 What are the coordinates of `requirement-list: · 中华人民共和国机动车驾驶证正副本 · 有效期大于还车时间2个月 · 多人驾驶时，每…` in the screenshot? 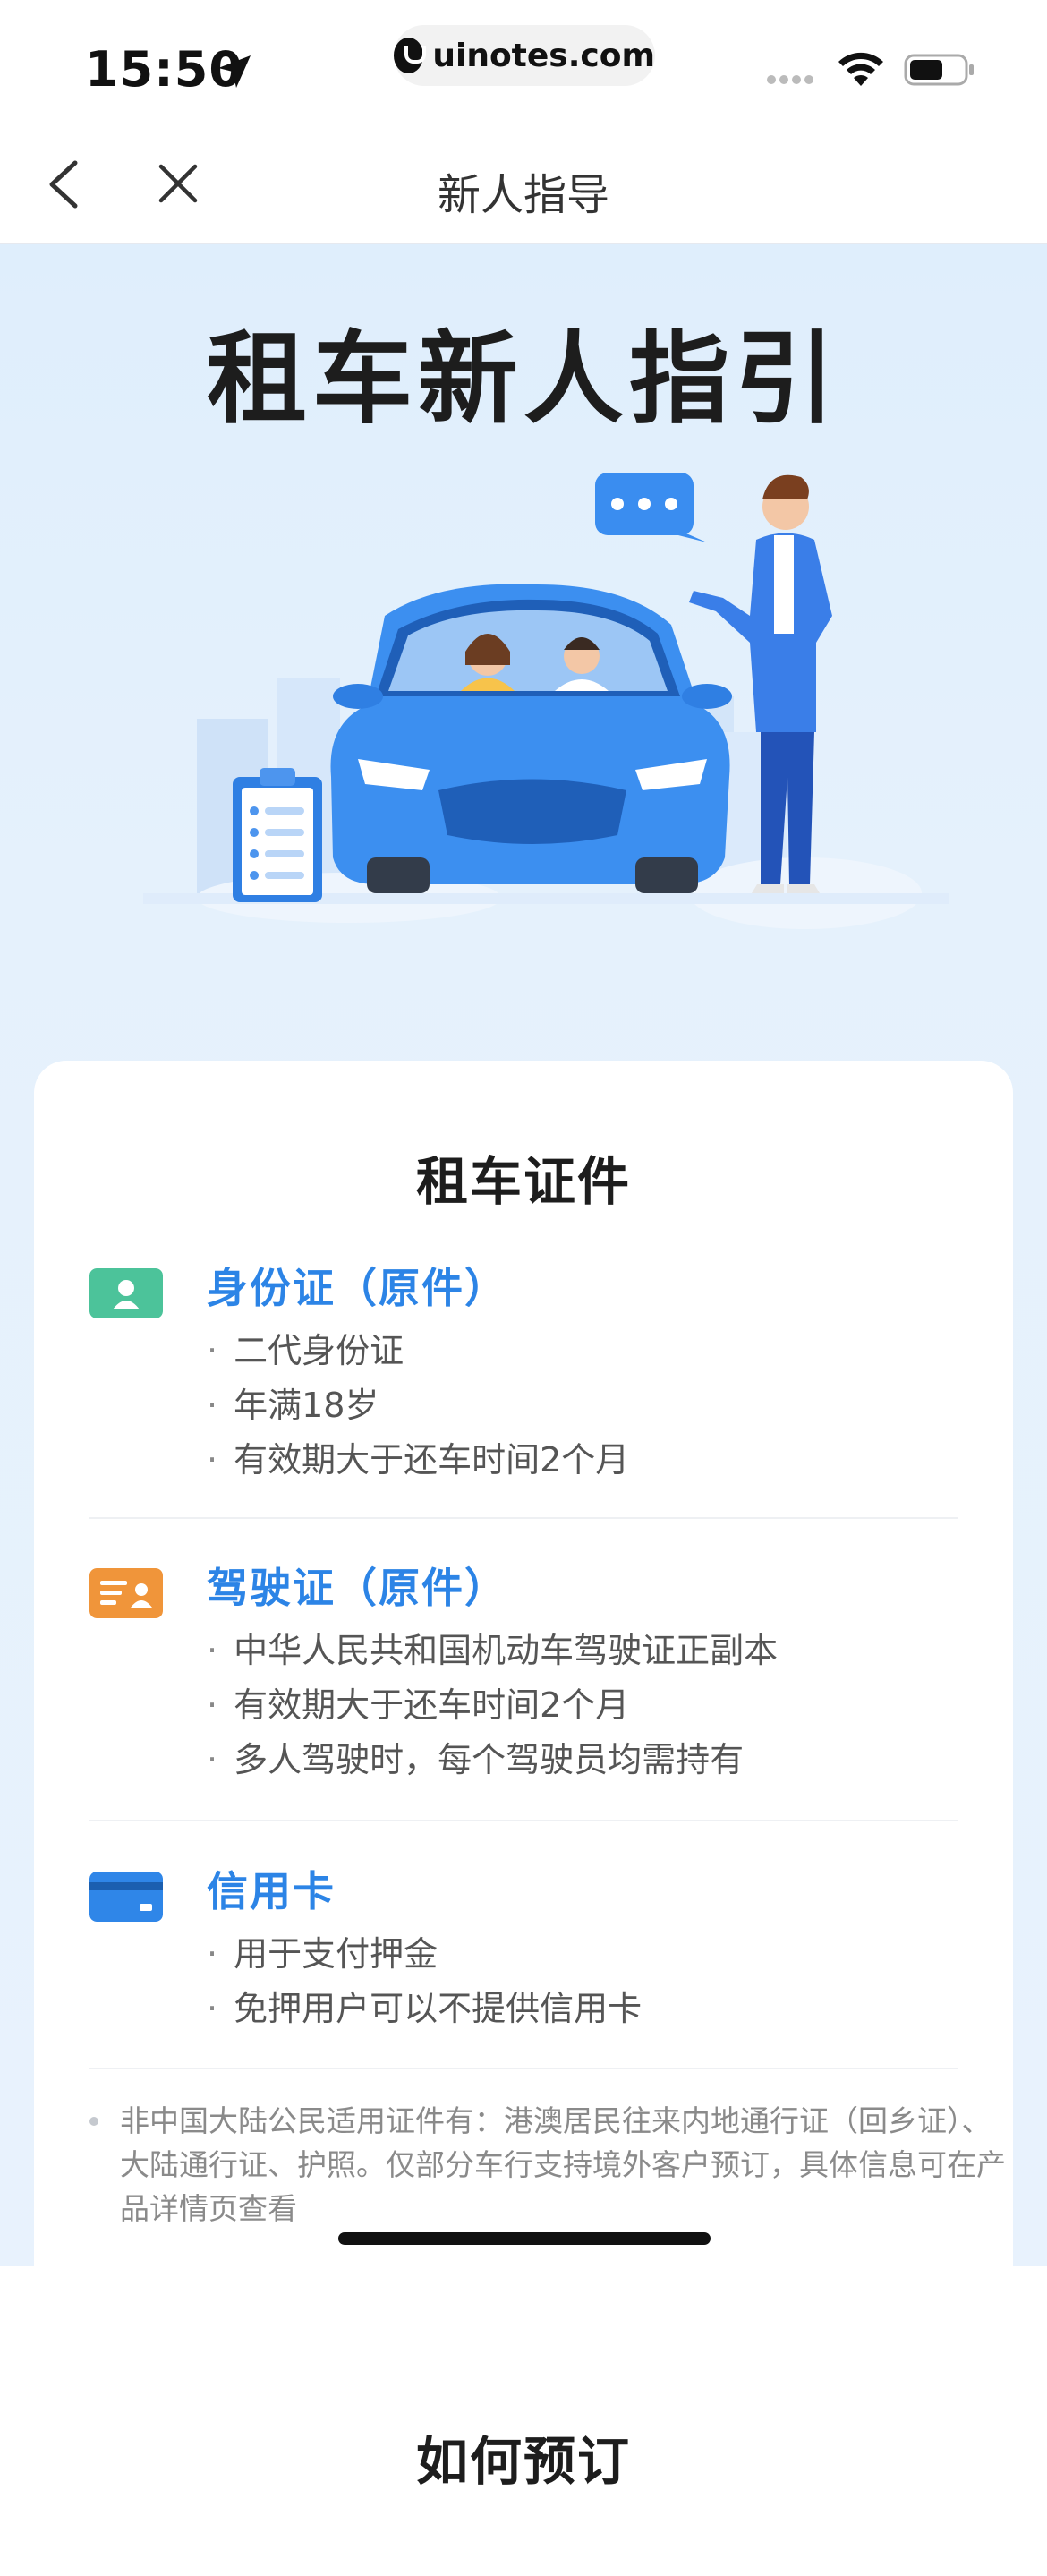 It's located at (493, 1705).